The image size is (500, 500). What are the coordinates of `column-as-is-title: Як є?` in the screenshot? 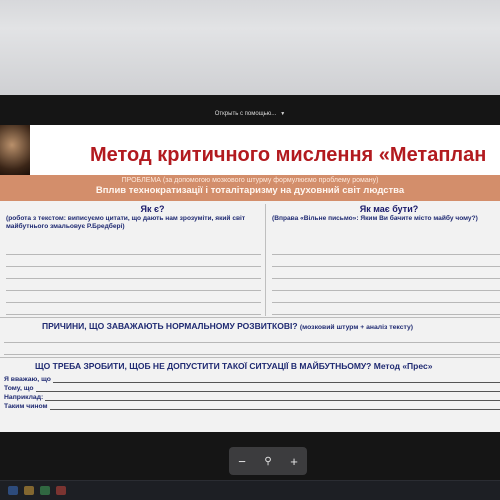 It's located at (152, 209).